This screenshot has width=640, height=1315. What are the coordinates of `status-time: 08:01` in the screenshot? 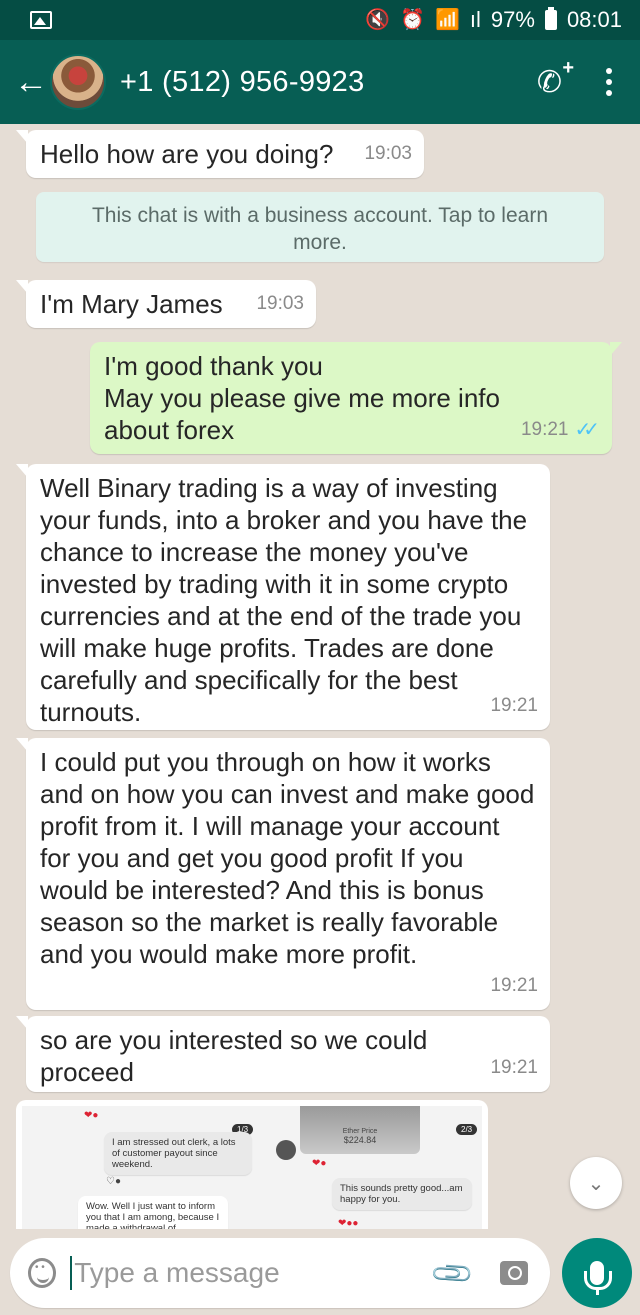 It's located at (594, 19).